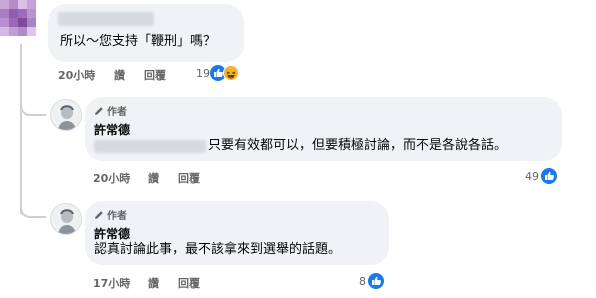 The height and width of the screenshot is (298, 596). I want to click on reply-text: 只要有效都可以，但要積極討論，而不是各說各話。, so click(358, 145).